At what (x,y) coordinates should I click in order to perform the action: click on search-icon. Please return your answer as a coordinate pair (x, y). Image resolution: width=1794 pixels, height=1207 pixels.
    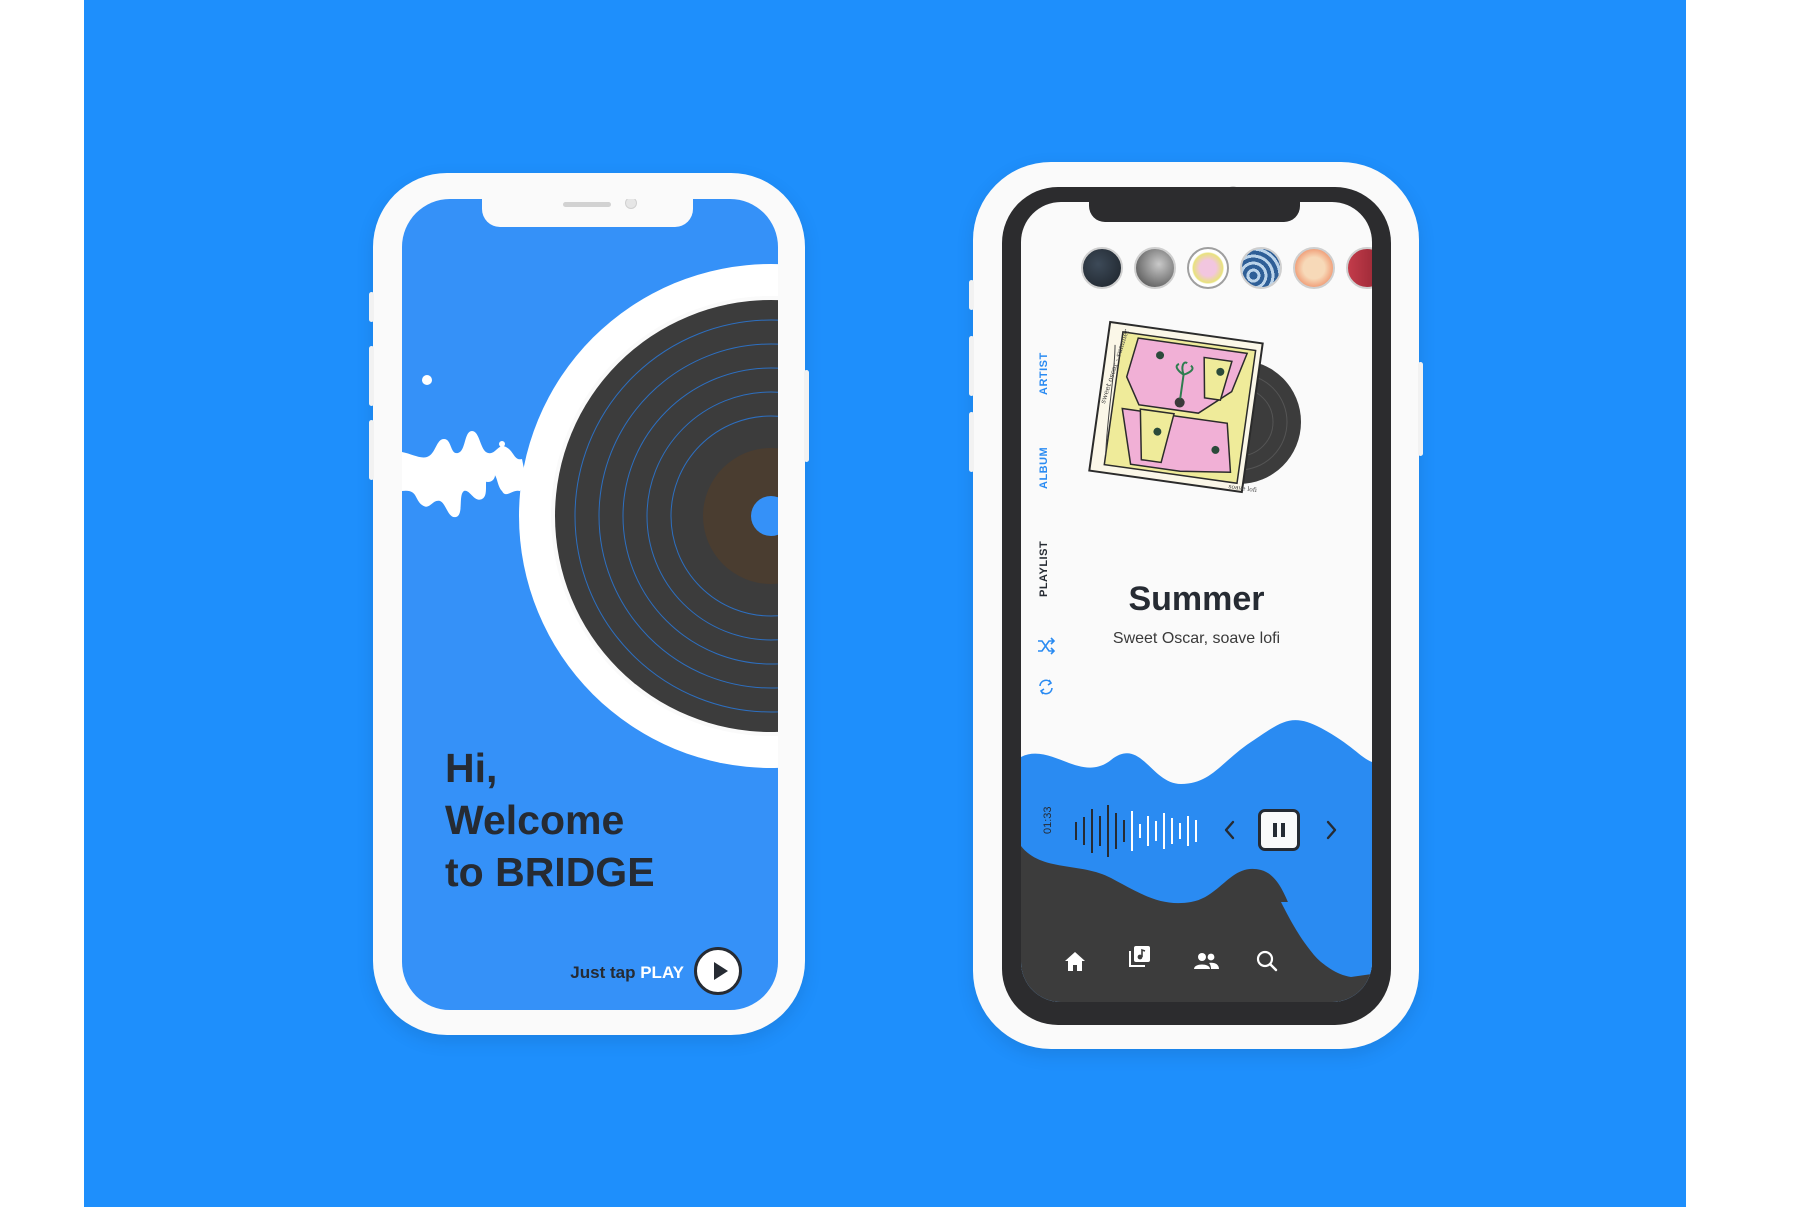
    Looking at the image, I should click on (1267, 961).